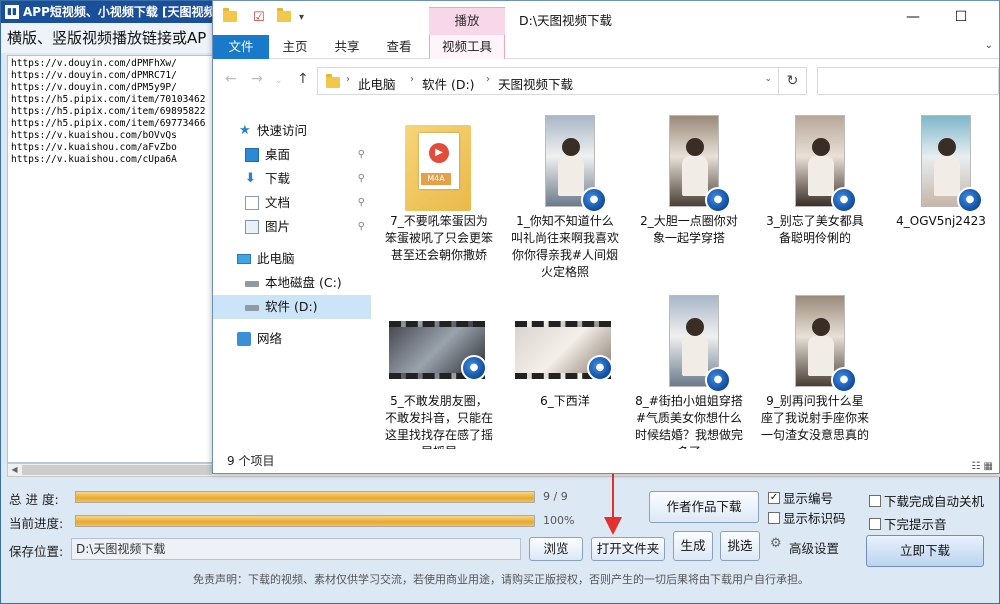 The height and width of the screenshot is (604, 1000). What do you see at coordinates (94, 63) in the screenshot?
I see `url-line: https://v.douyin.com/dPMFhXw/` at bounding box center [94, 63].